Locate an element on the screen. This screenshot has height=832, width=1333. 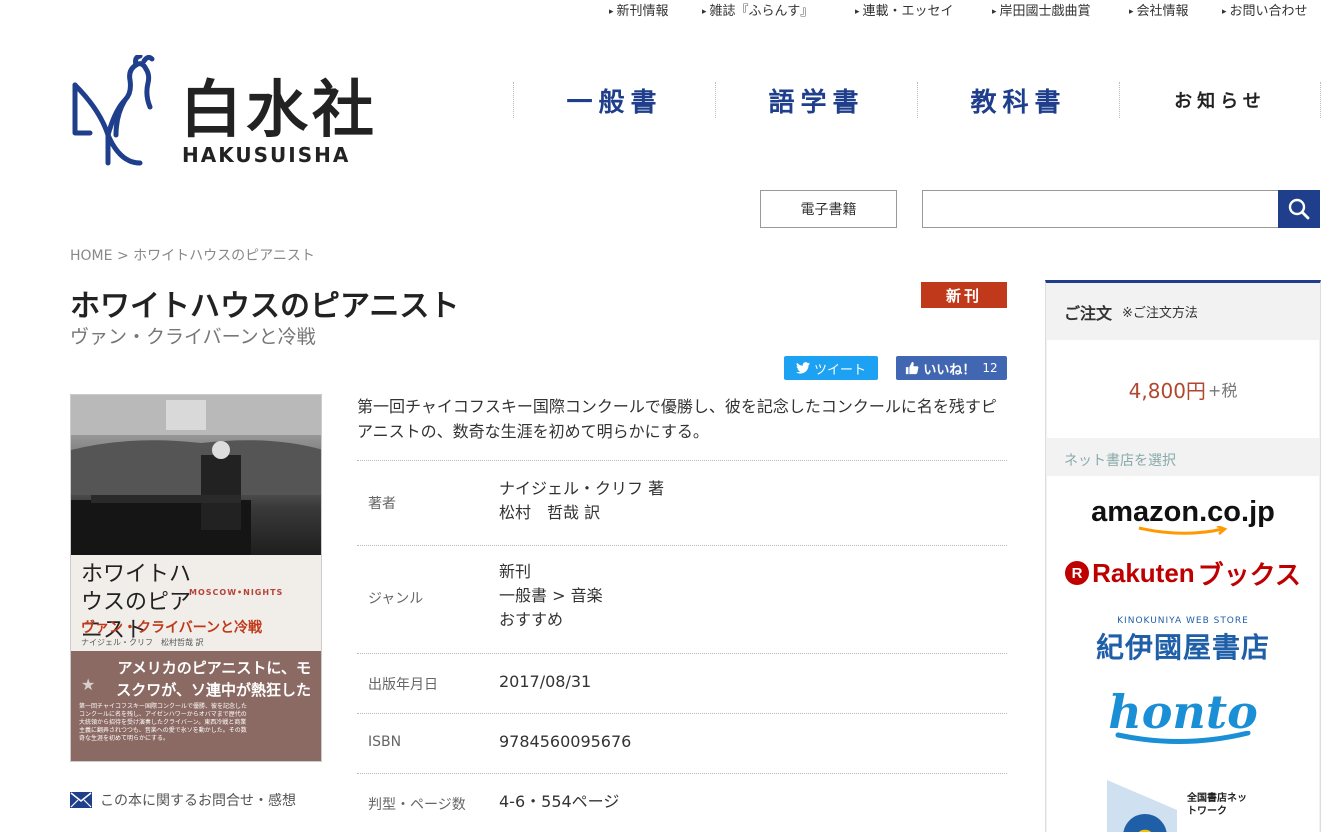
ehon-logo-letter: e is located at coordinates (1145, 825).